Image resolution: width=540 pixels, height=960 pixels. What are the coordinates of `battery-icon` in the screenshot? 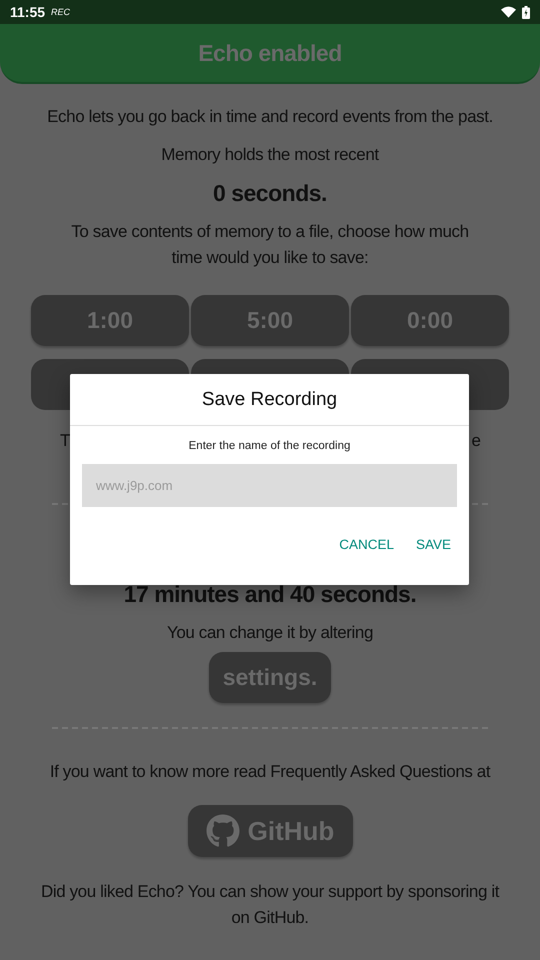 It's located at (526, 12).